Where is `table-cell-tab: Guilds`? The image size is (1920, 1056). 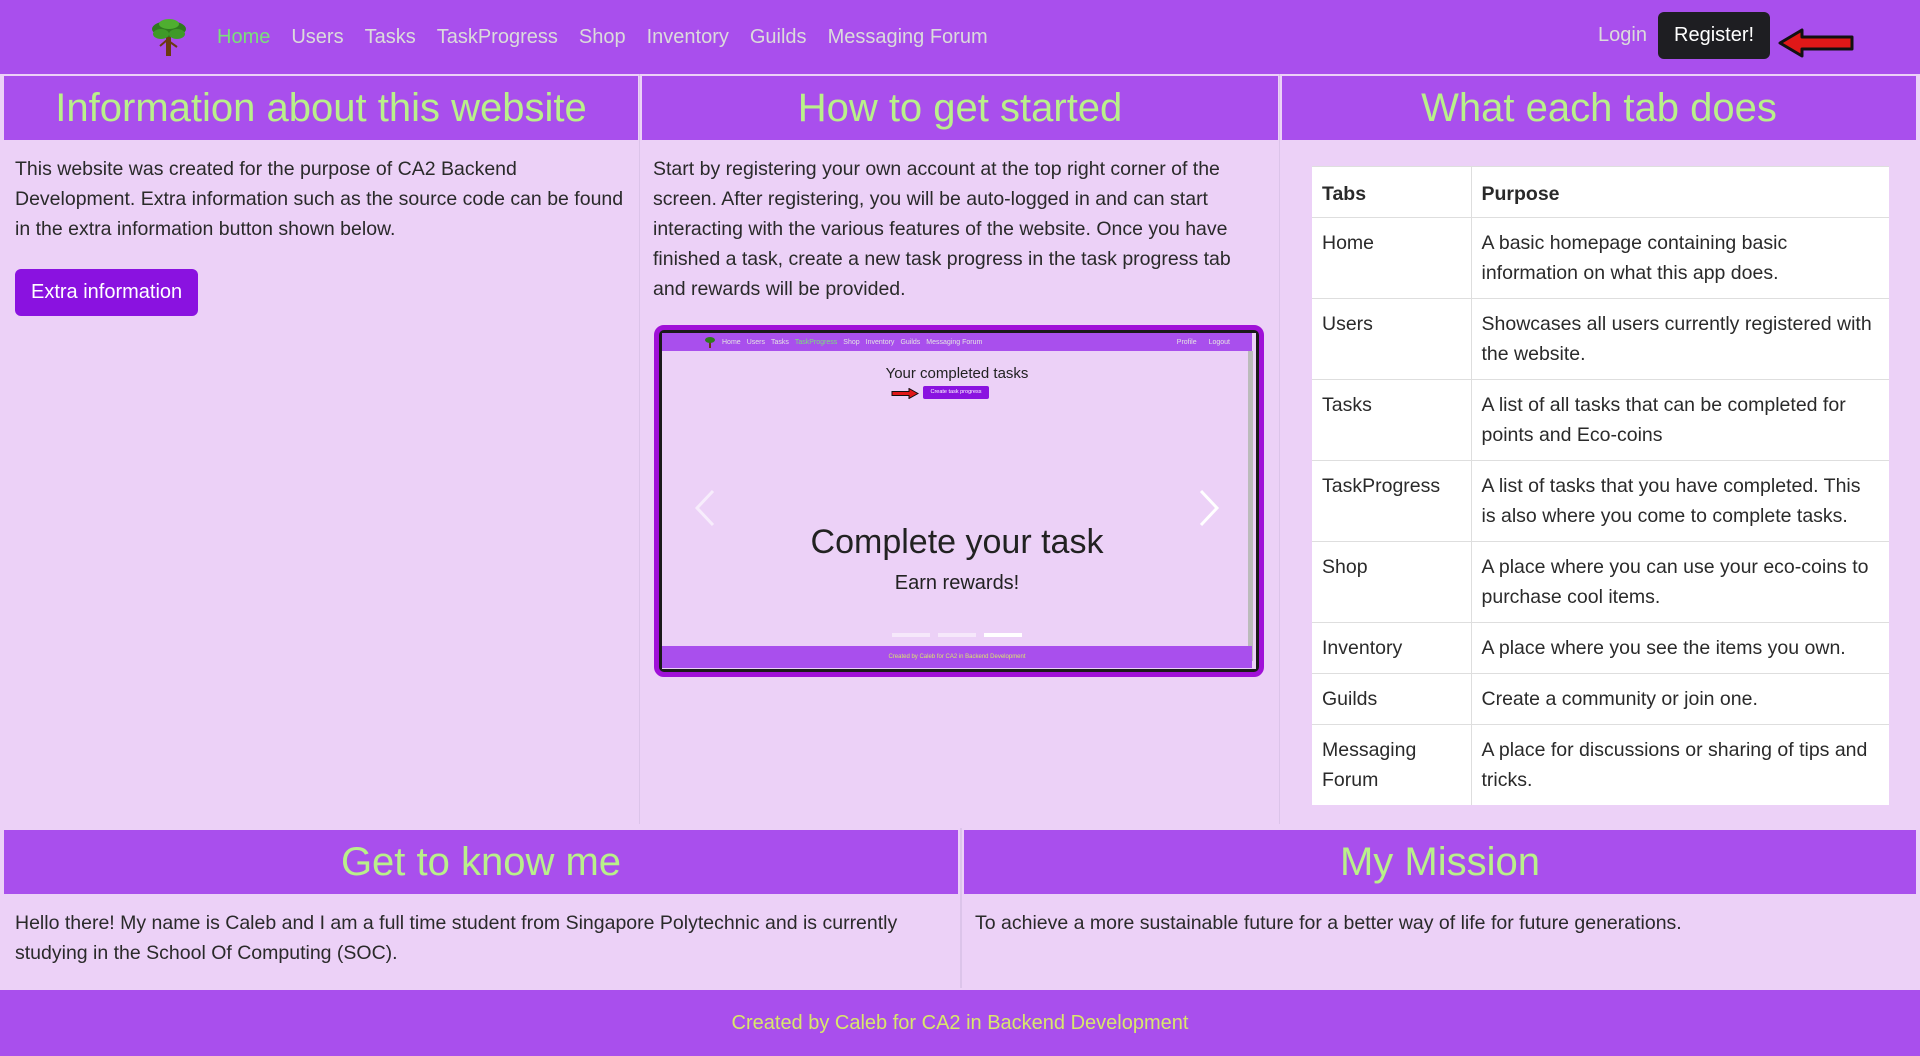 table-cell-tab: Guilds is located at coordinates (1392, 699).